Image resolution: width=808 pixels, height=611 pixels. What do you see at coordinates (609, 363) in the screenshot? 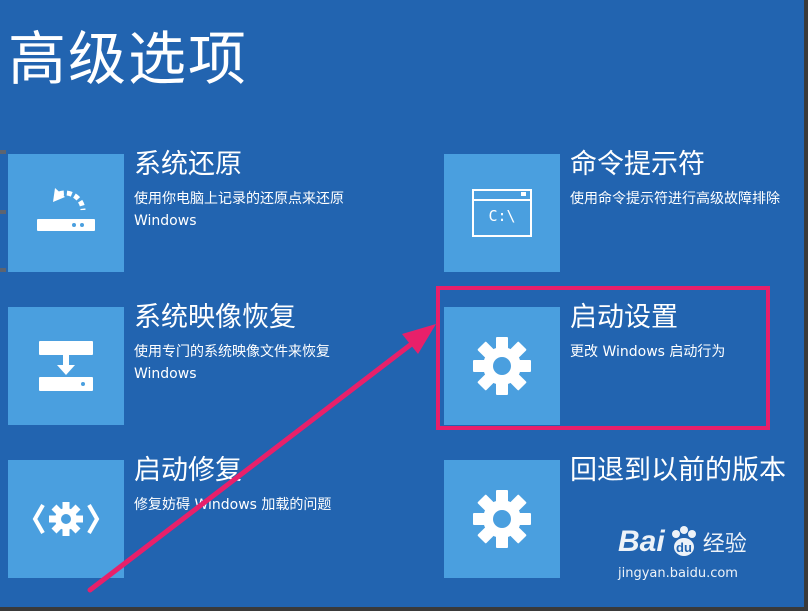
I see `option-startup-settings: 启动设置 更改 Windows 启动行为` at bounding box center [609, 363].